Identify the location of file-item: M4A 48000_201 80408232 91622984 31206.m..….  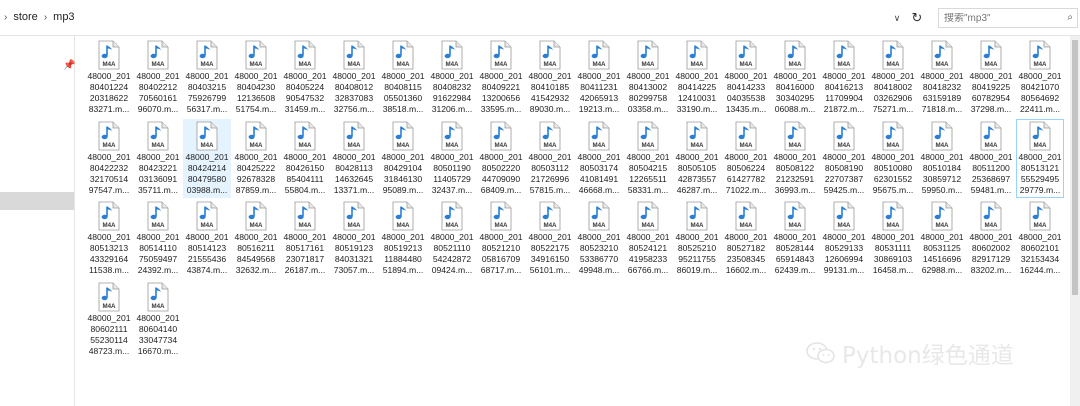
(452, 77).